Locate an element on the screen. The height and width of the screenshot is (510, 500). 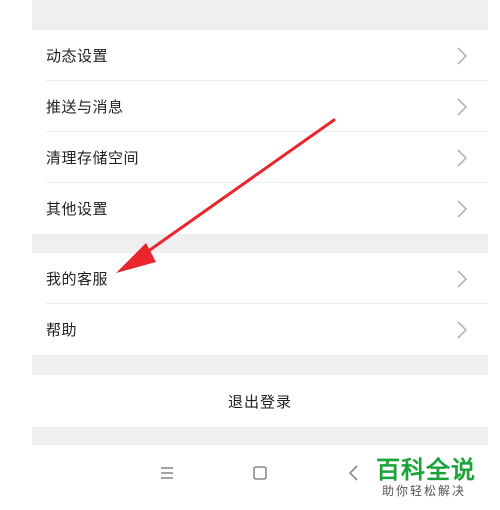
settings-item-label: 推送与消息 is located at coordinates (85, 107).